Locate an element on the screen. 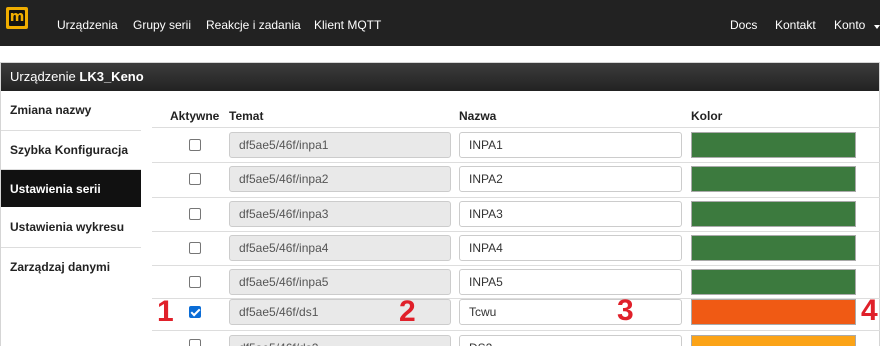  row-5-name-input: INPA5 is located at coordinates (570, 282).